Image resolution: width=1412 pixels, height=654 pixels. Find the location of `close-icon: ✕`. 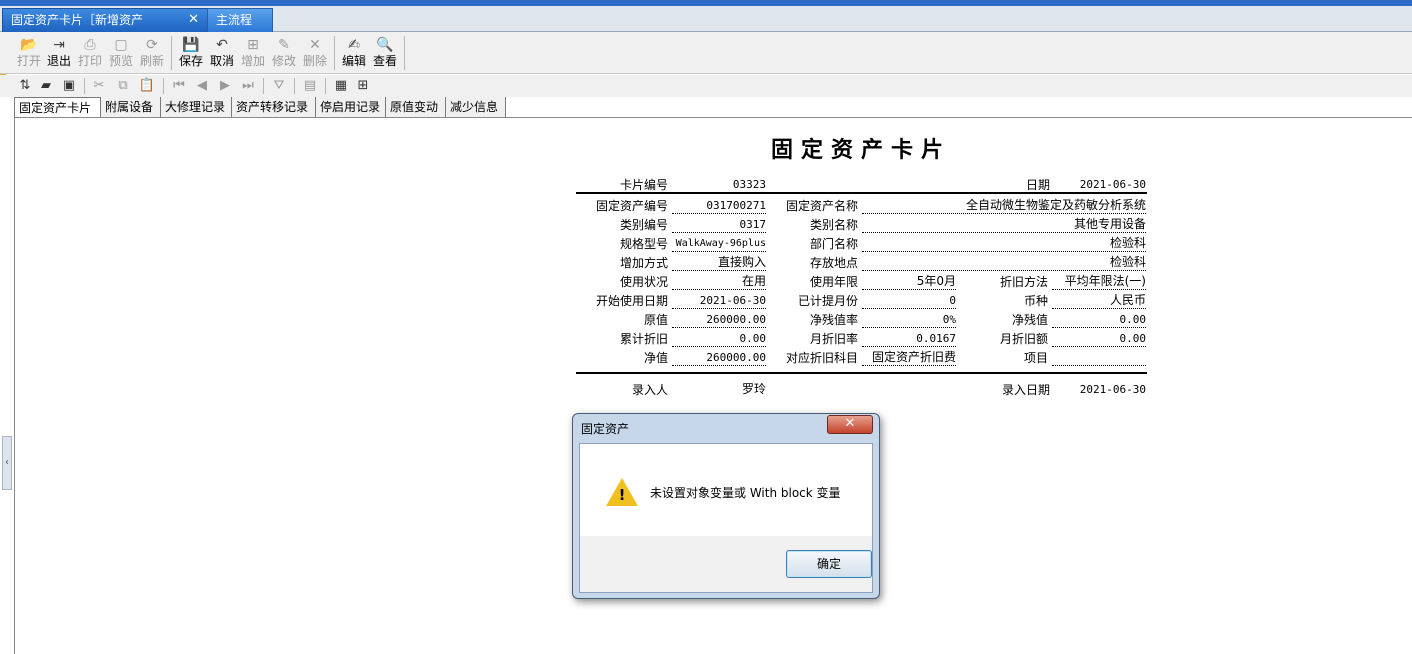

close-icon: ✕ is located at coordinates (193, 20).